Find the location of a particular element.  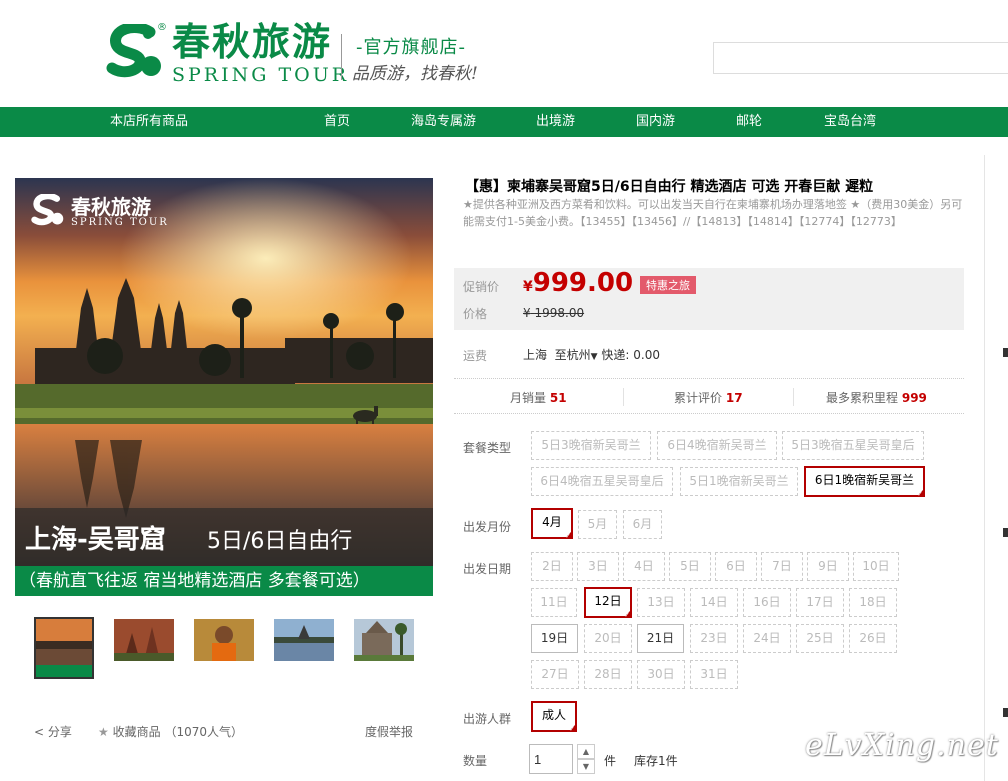

nav-cruises: 邮轮 is located at coordinates (749, 122).